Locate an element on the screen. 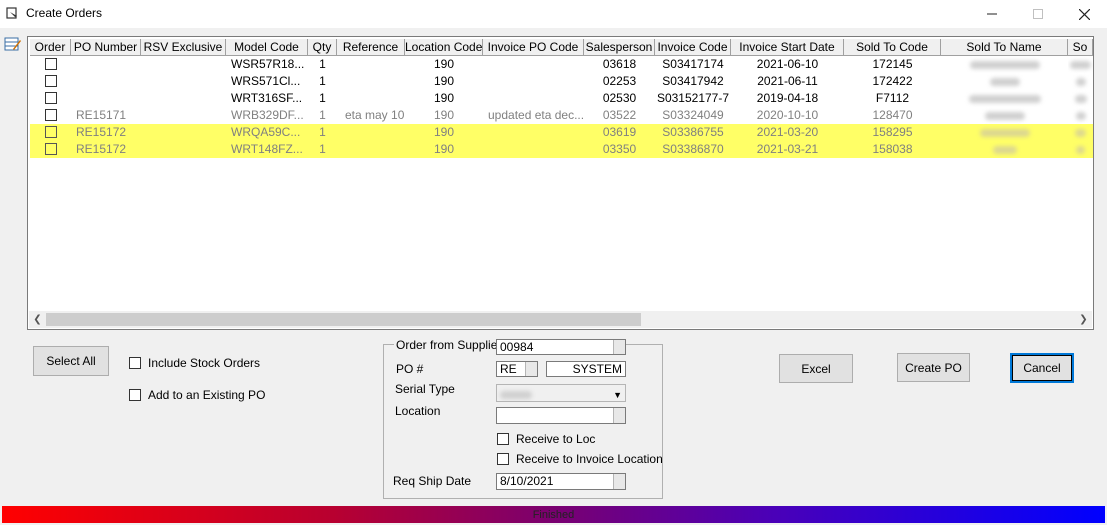 This screenshot has width=1107, height=525. column-header: So is located at coordinates (1080, 47).